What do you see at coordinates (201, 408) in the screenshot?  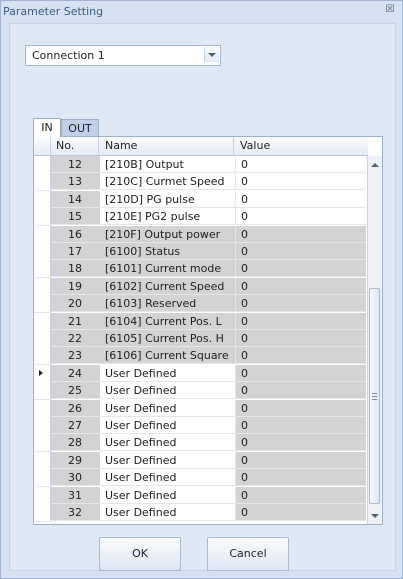 I see `table-row: 26 User Defined 0` at bounding box center [201, 408].